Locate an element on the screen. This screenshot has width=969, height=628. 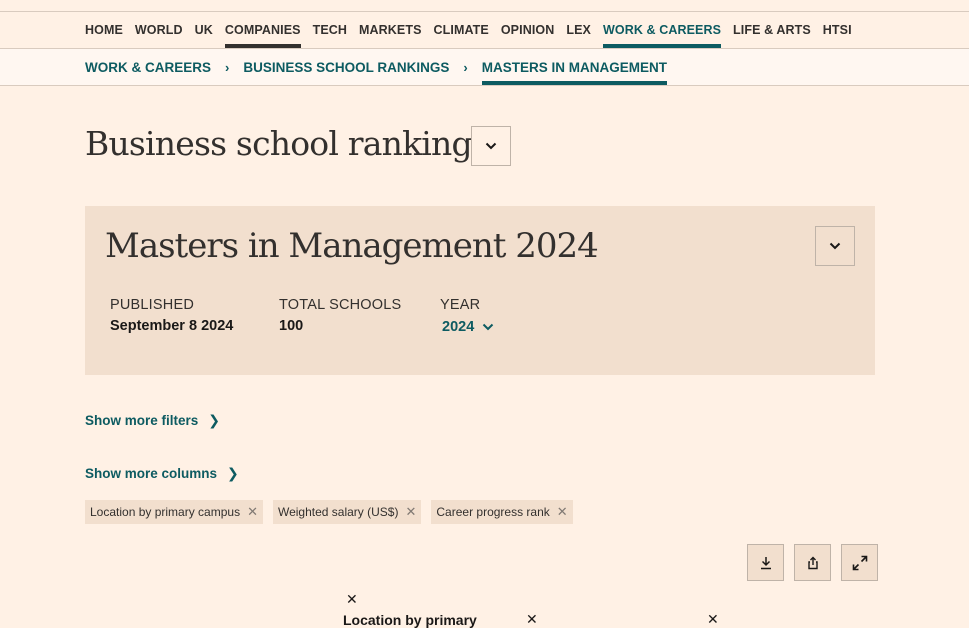
expand-button is located at coordinates (859, 562).